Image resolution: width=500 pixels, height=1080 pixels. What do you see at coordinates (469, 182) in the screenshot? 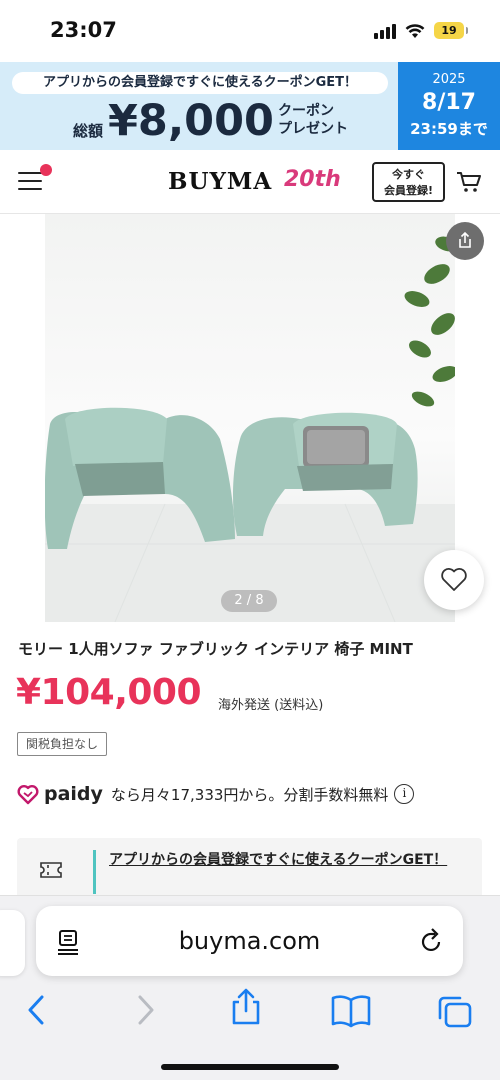
I see `cart-icon` at bounding box center [469, 182].